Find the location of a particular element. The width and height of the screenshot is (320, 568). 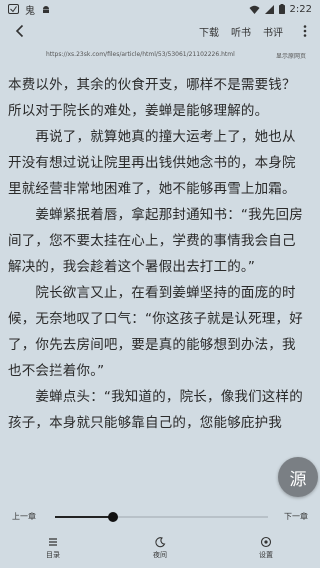

status-right: 2:22 is located at coordinates (280, 9).